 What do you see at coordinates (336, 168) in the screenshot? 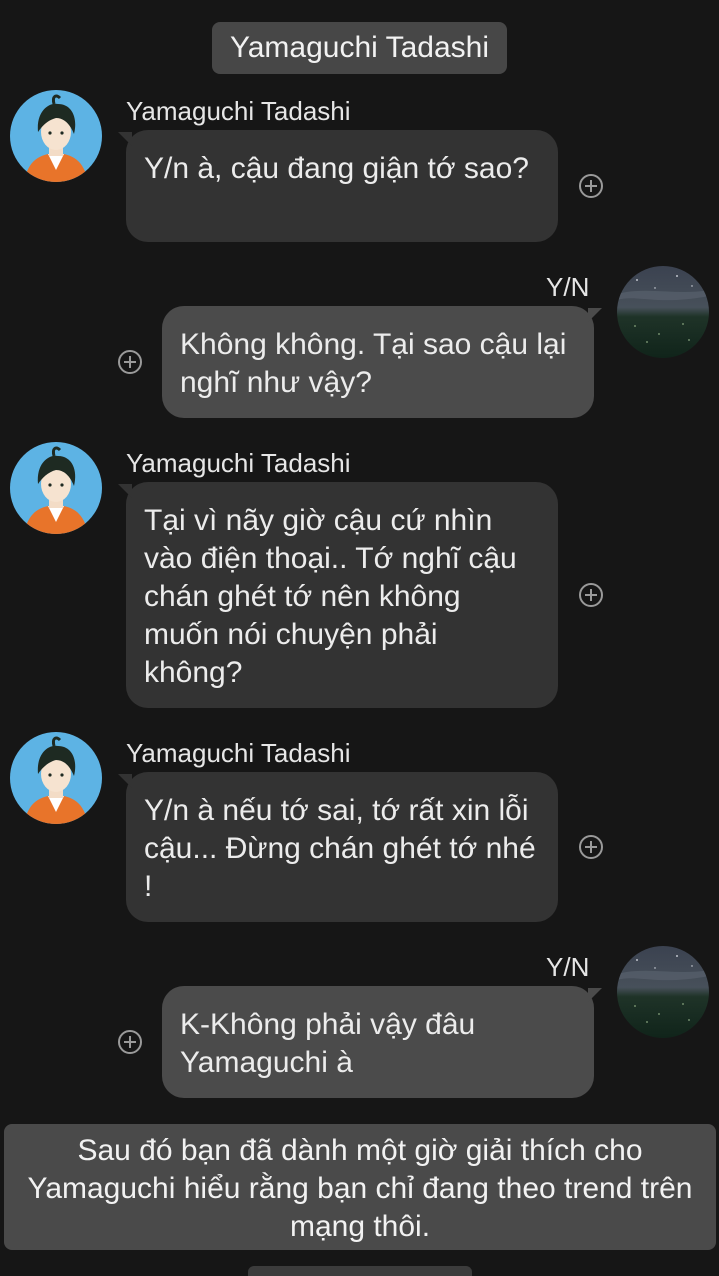
I see `message-text: Y/n à, cậu đang giận tớ sao?` at bounding box center [336, 168].